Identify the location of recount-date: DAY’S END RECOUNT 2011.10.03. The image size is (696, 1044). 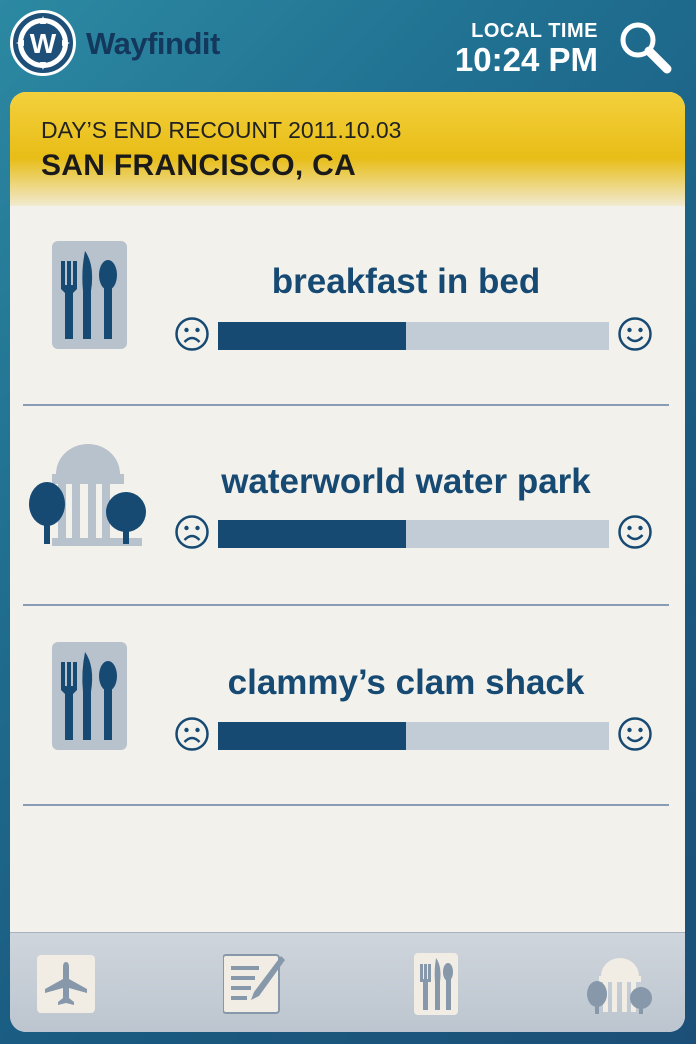
(221, 130).